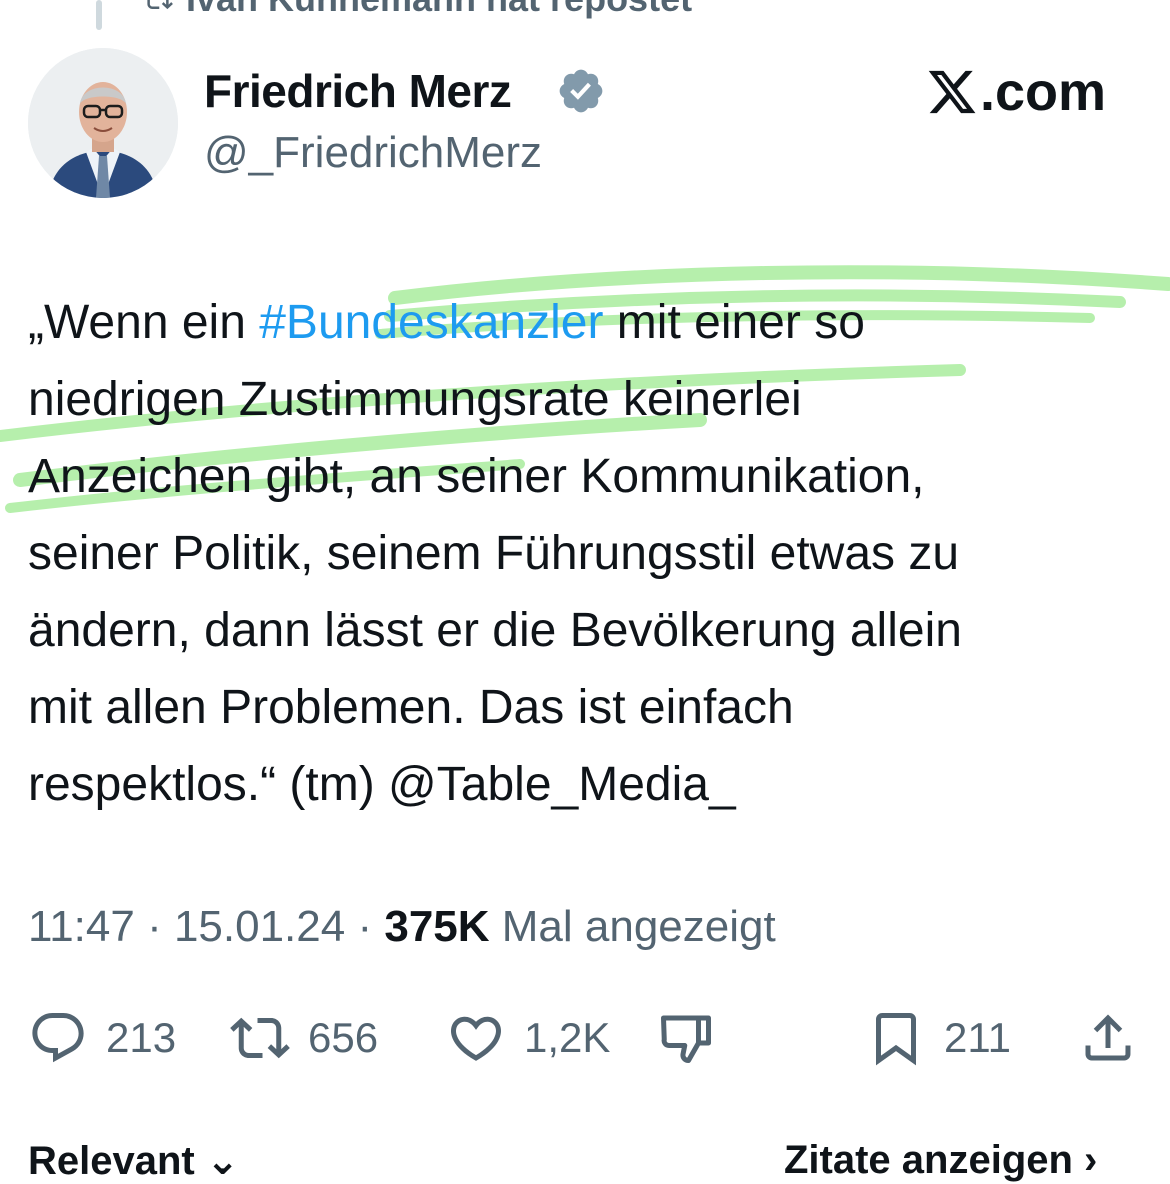 The height and width of the screenshot is (1184, 1170). I want to click on bookmark-icon, so click(896, 1039).